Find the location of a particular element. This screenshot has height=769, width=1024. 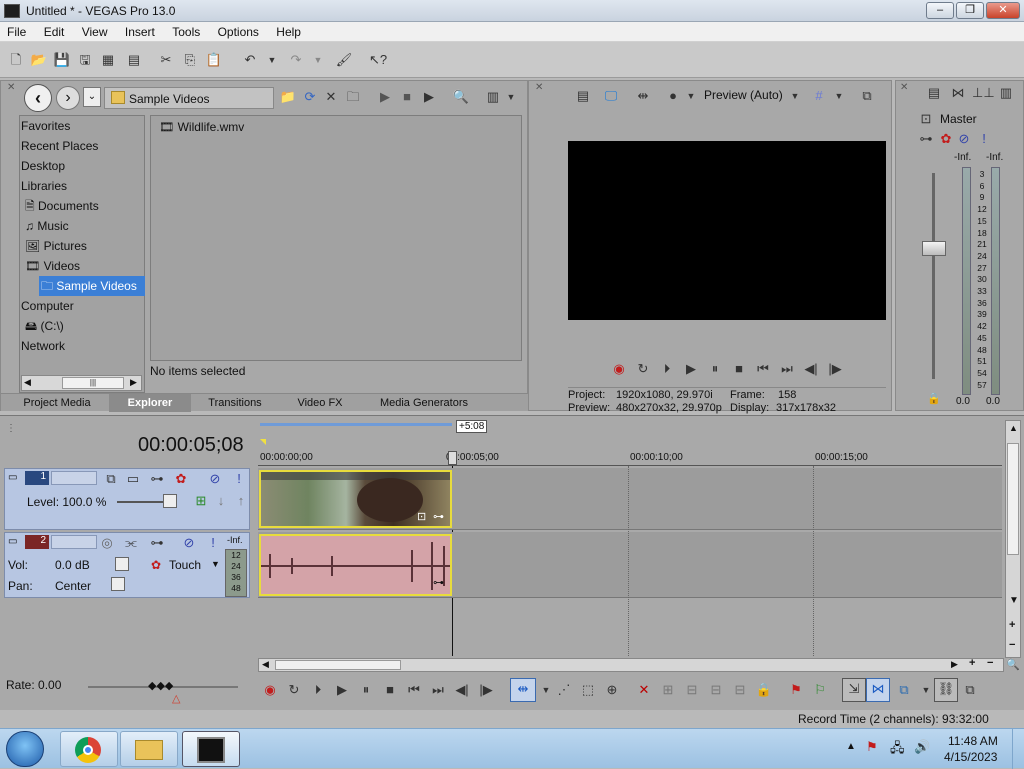

properties-icon: ▤ is located at coordinates (134, 60).